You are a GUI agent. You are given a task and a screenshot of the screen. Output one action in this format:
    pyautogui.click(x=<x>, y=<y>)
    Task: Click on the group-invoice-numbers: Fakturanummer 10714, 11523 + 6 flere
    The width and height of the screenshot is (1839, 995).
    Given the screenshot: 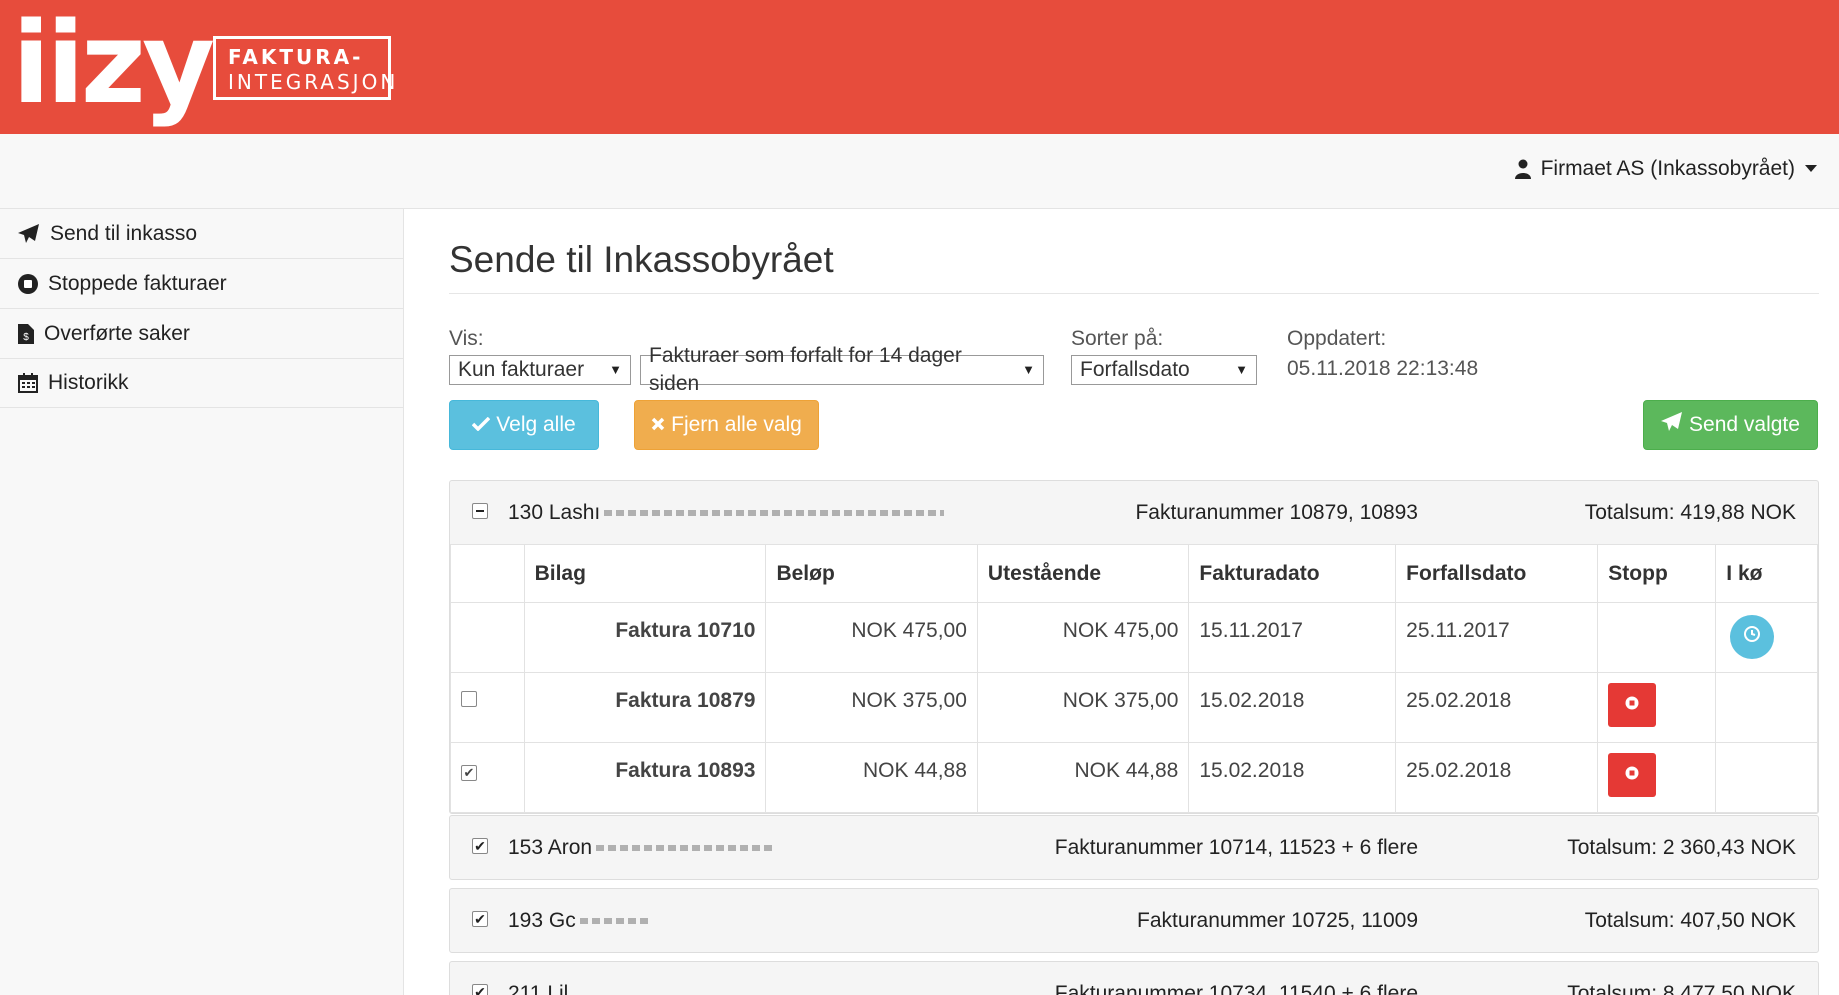 What is the action you would take?
    pyautogui.click(x=1236, y=847)
    